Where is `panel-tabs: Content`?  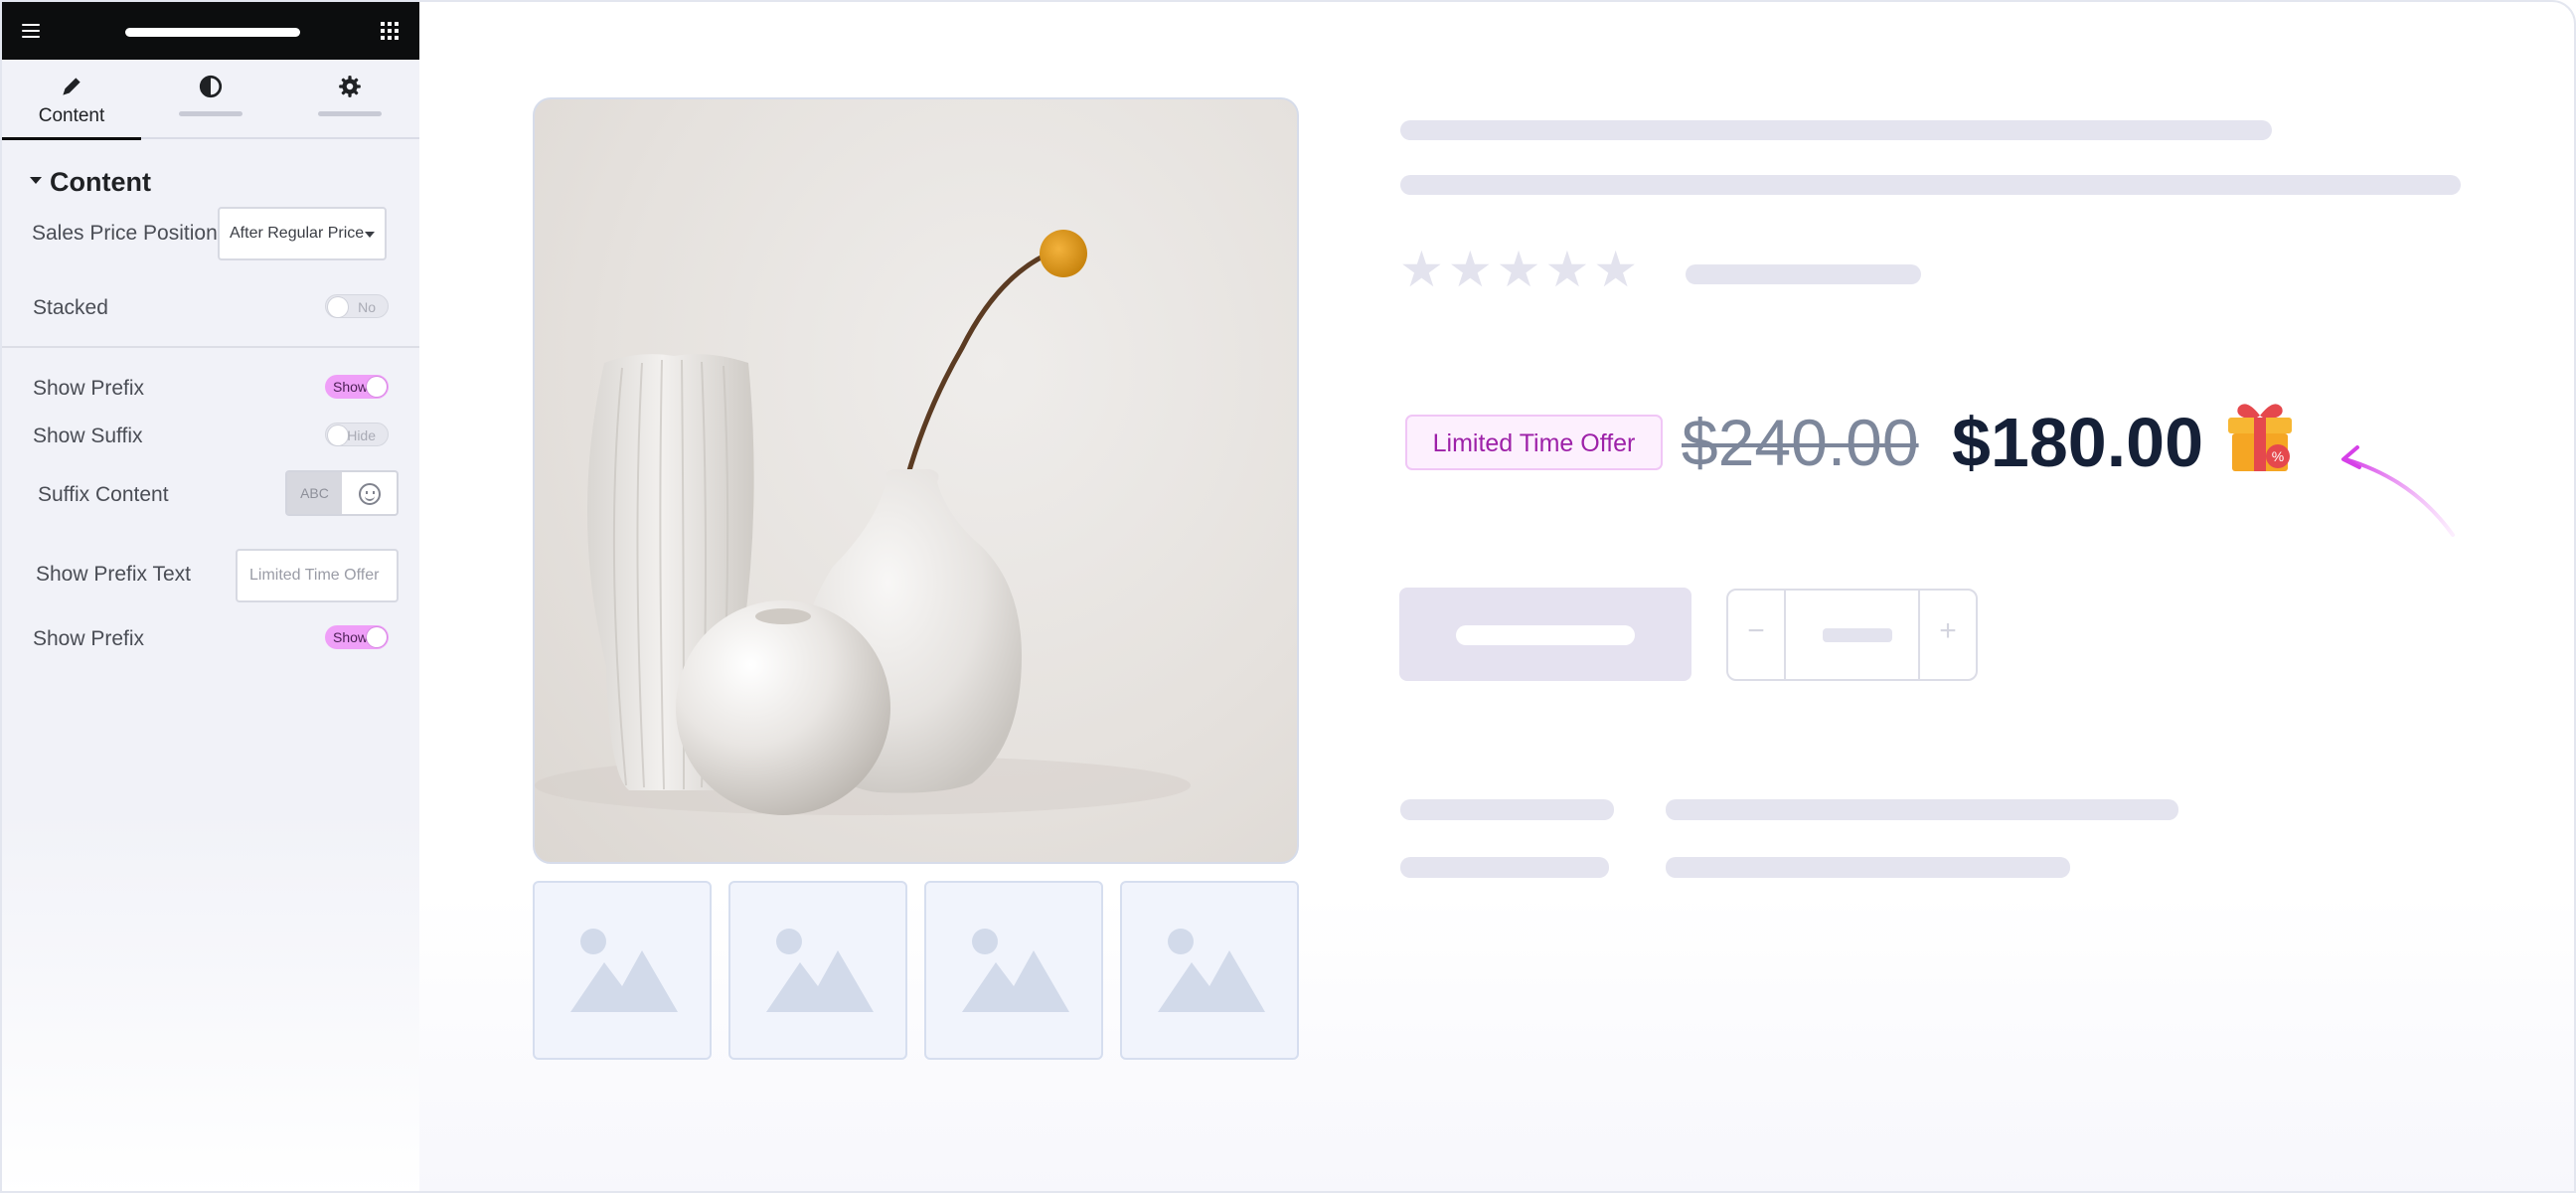 panel-tabs: Content is located at coordinates (210, 100).